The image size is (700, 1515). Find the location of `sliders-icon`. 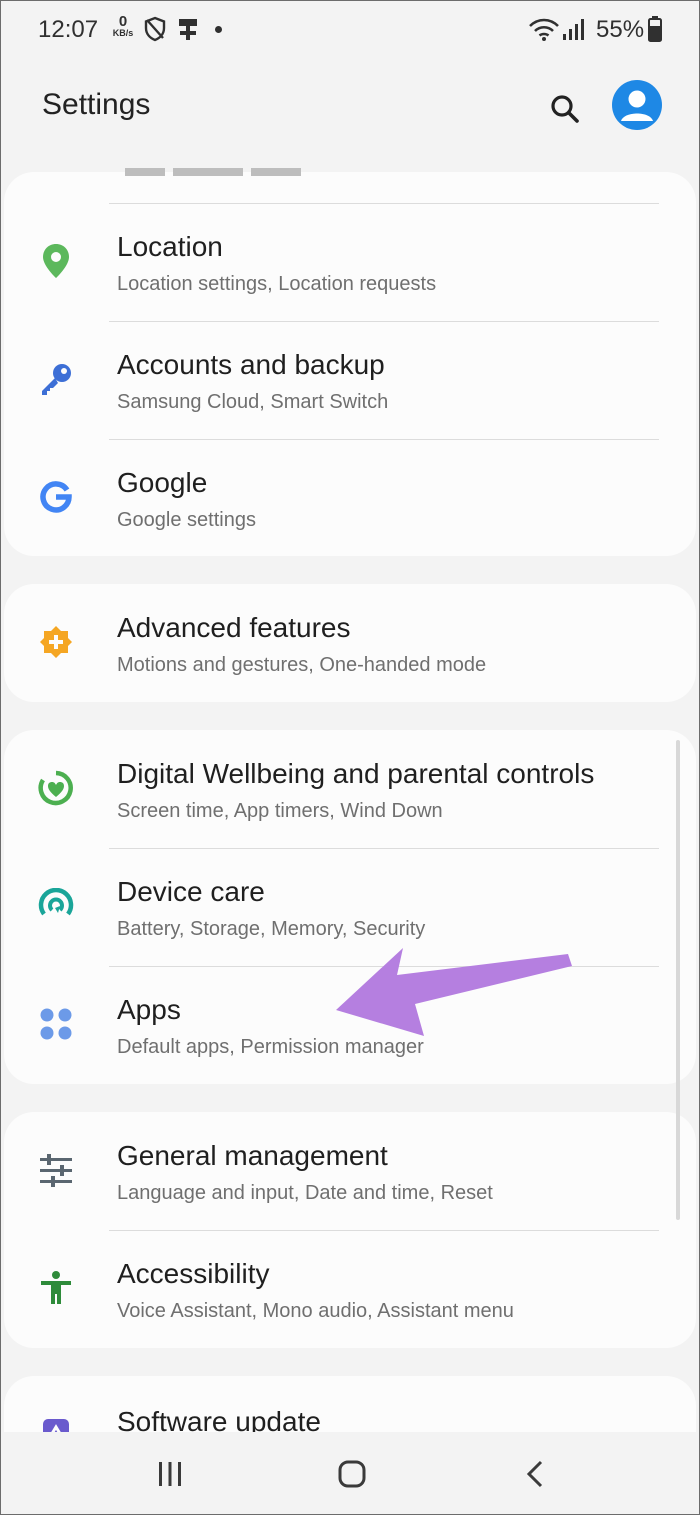

sliders-icon is located at coordinates (56, 1170).